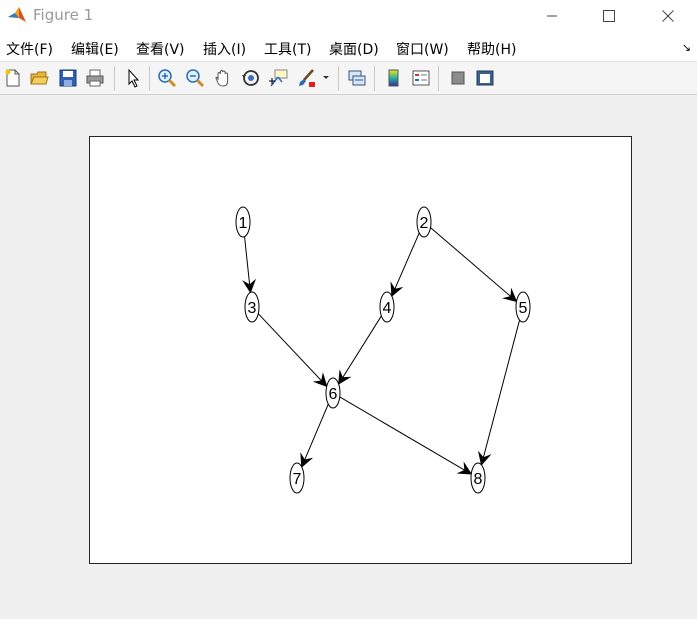 The image size is (697, 619). Describe the element at coordinates (39, 78) in the screenshot. I see `open-file-icon` at that location.